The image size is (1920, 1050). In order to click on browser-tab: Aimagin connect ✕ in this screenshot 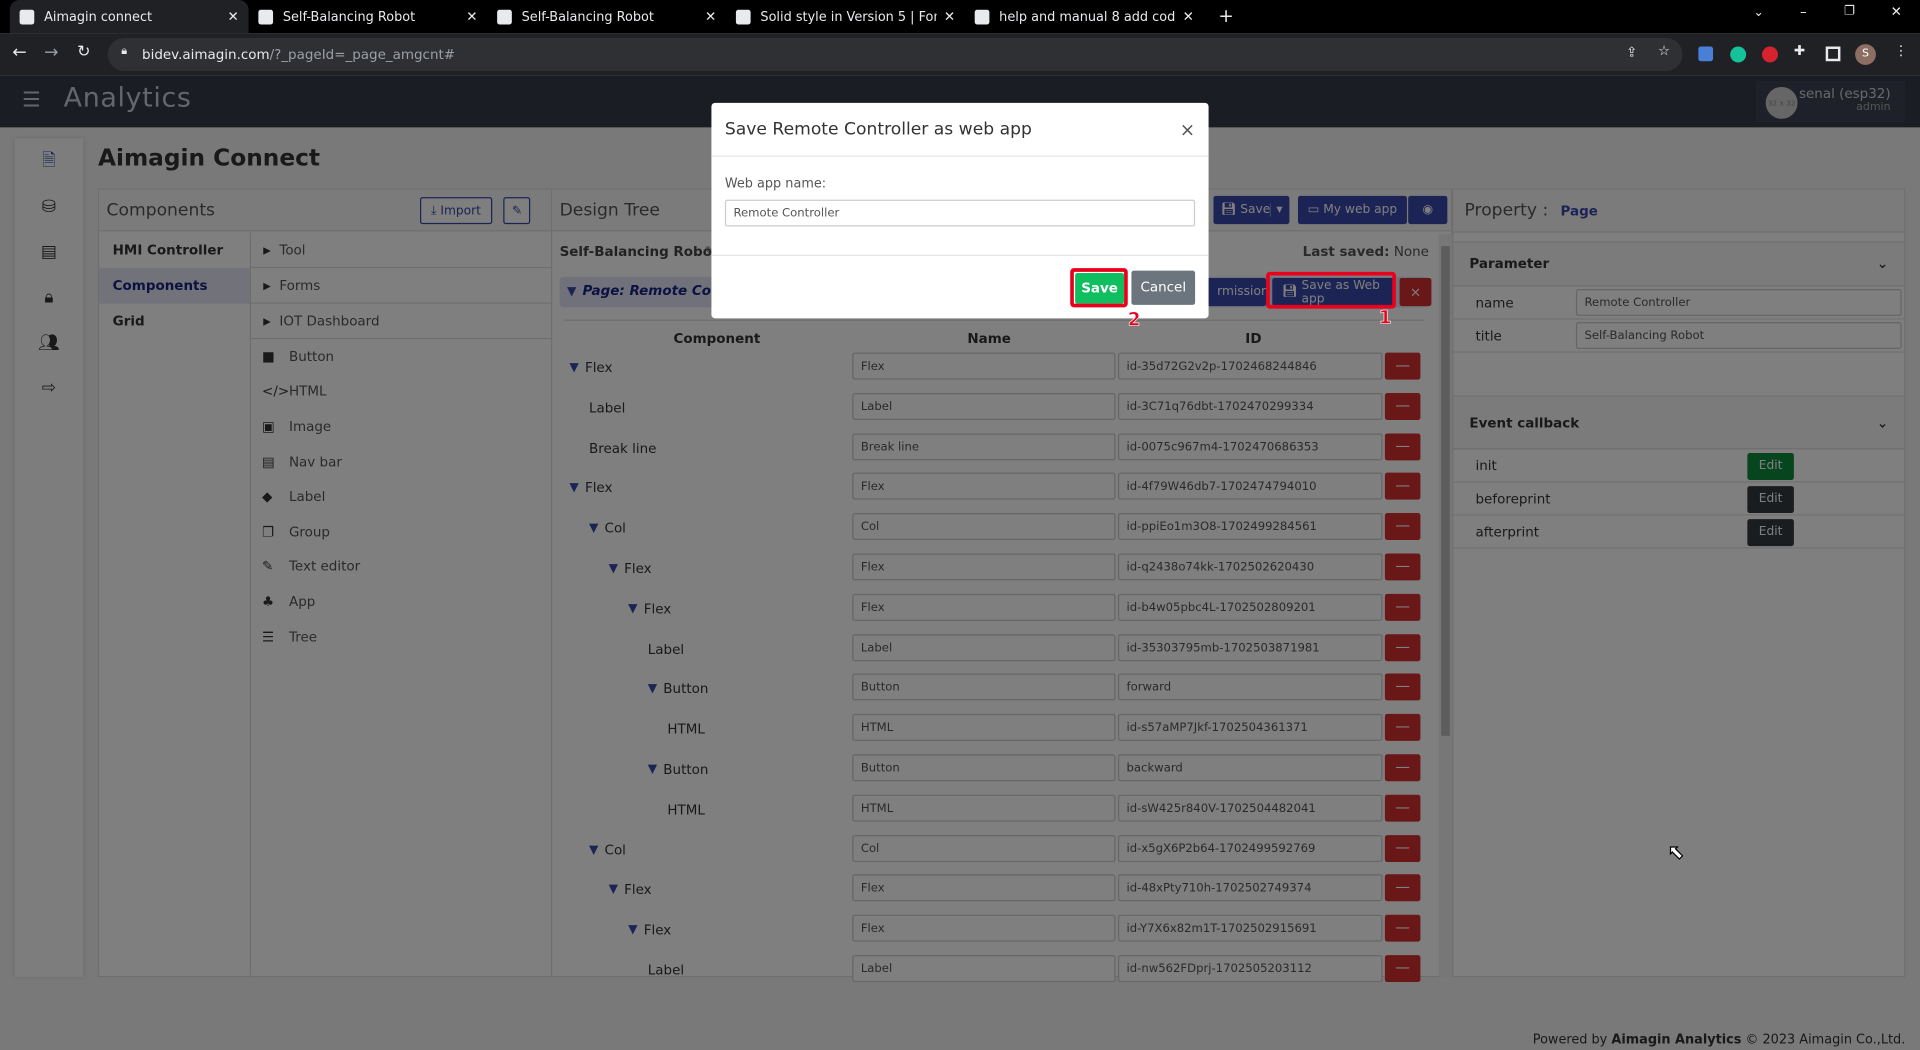, I will do `click(129, 17)`.